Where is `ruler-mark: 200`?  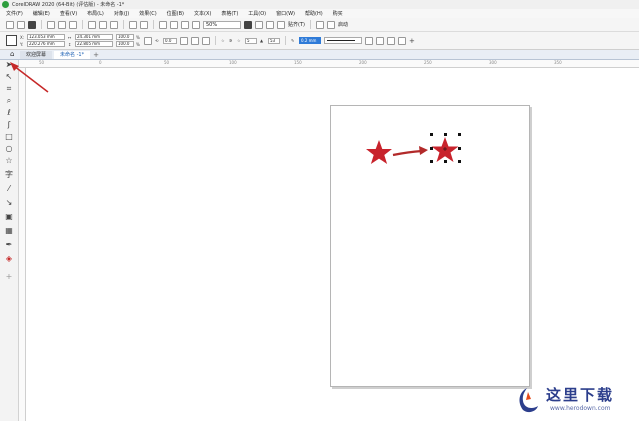 ruler-mark: 200 is located at coordinates (363, 62).